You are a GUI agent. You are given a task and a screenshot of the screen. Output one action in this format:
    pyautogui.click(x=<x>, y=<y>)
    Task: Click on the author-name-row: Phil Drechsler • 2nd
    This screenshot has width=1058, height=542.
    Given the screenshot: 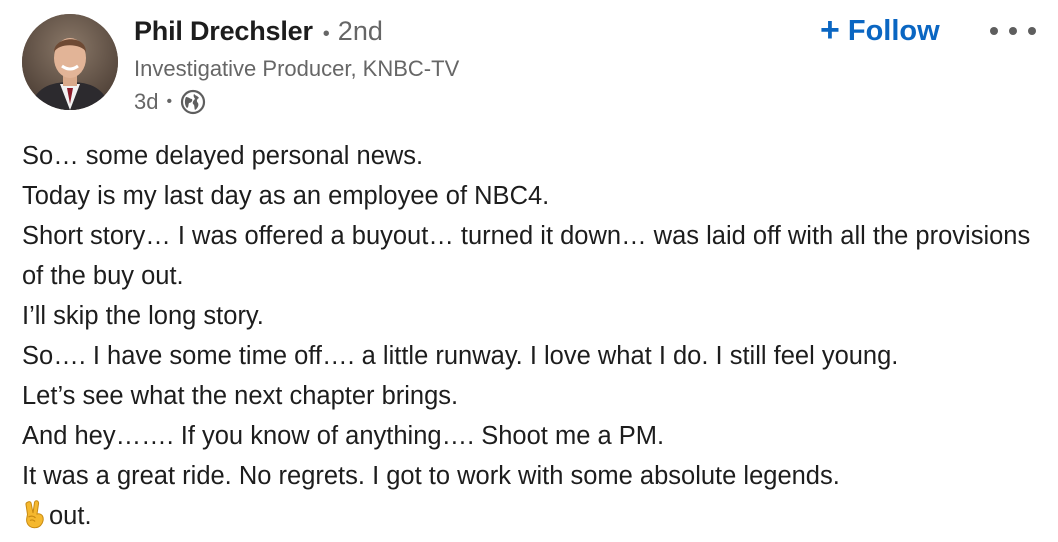 What is the action you would take?
    pyautogui.click(x=258, y=35)
    